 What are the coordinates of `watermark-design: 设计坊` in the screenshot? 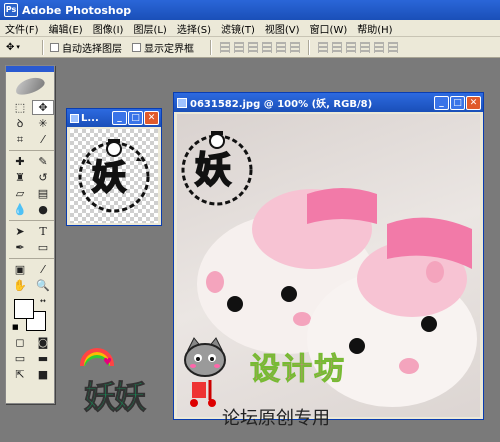 It's located at (298, 370).